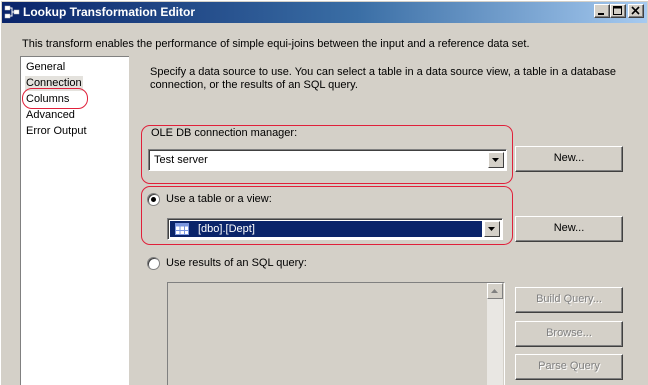 This screenshot has width=648, height=385. Describe the element at coordinates (326, 229) in the screenshot. I see `table-view-selection: [dbo].[Dept]` at that location.